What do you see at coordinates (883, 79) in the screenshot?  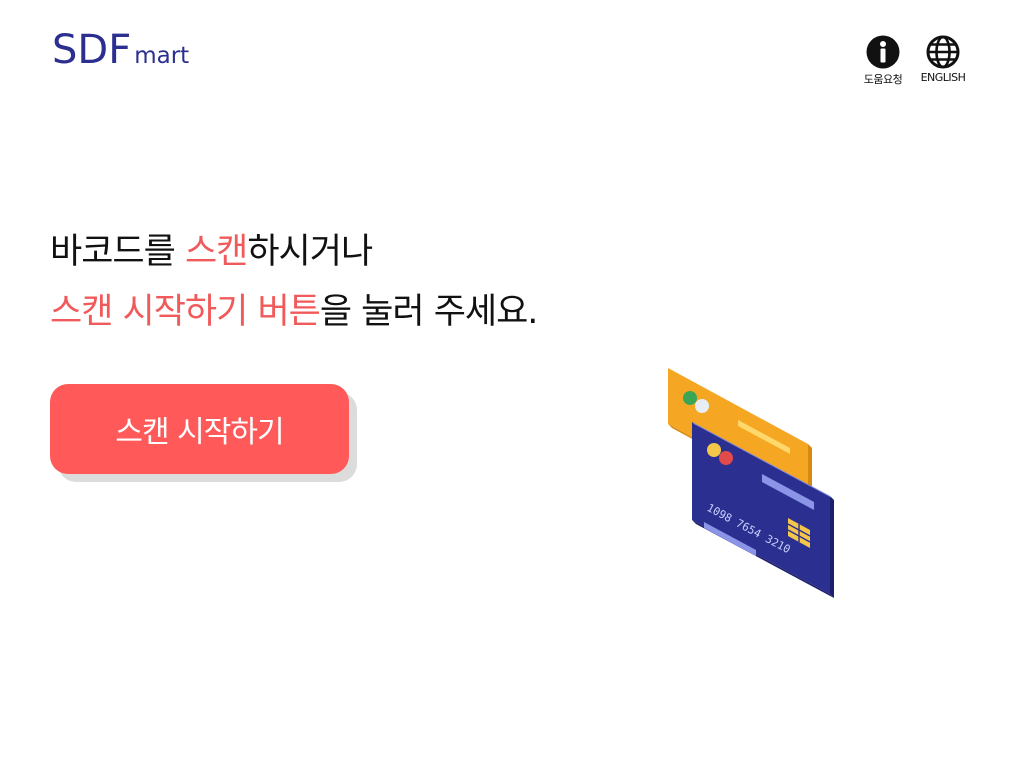 I see `help-label: 도움요청` at bounding box center [883, 79].